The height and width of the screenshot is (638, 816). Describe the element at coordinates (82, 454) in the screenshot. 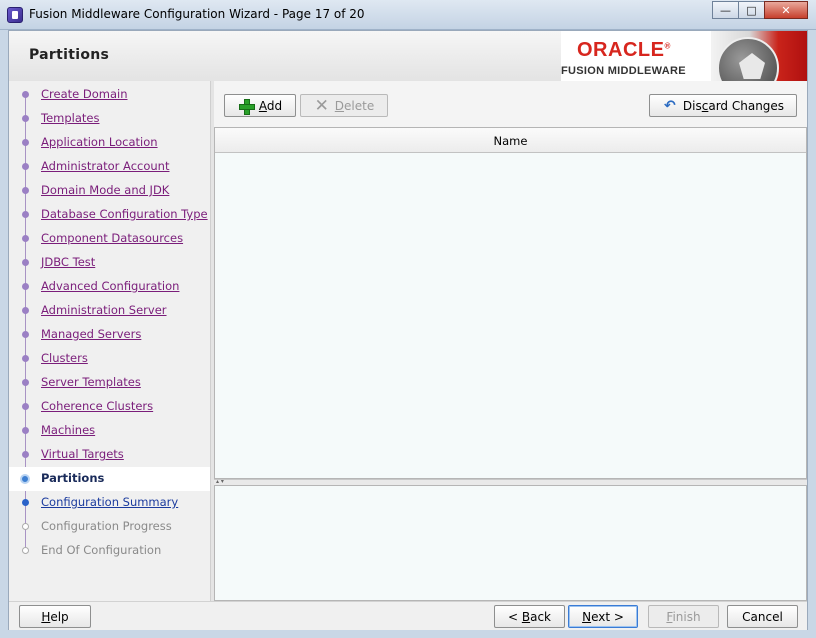

I see `nav-step-label: Virtual Targets` at that location.